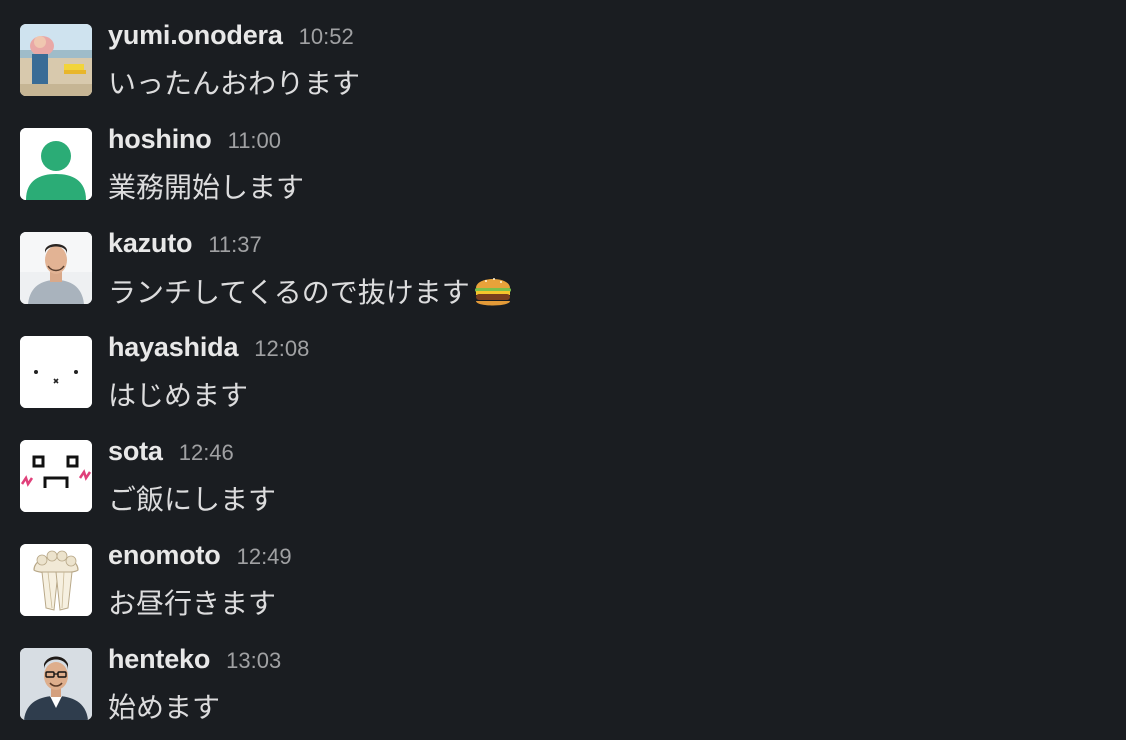  Describe the element at coordinates (135, 451) in the screenshot. I see `username: sota` at that location.